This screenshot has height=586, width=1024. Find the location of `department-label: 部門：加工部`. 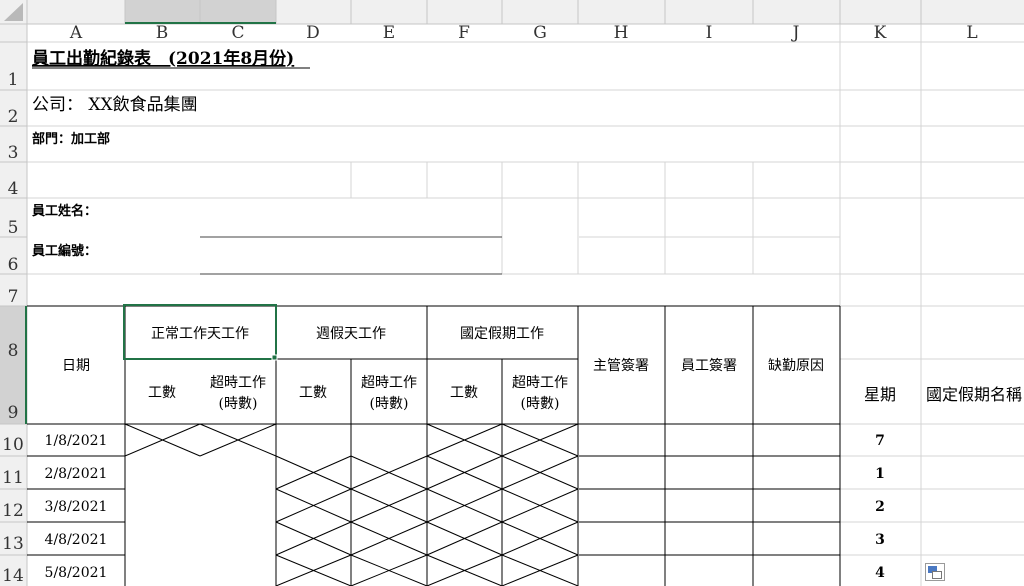

department-label: 部門：加工部 is located at coordinates (71, 139).